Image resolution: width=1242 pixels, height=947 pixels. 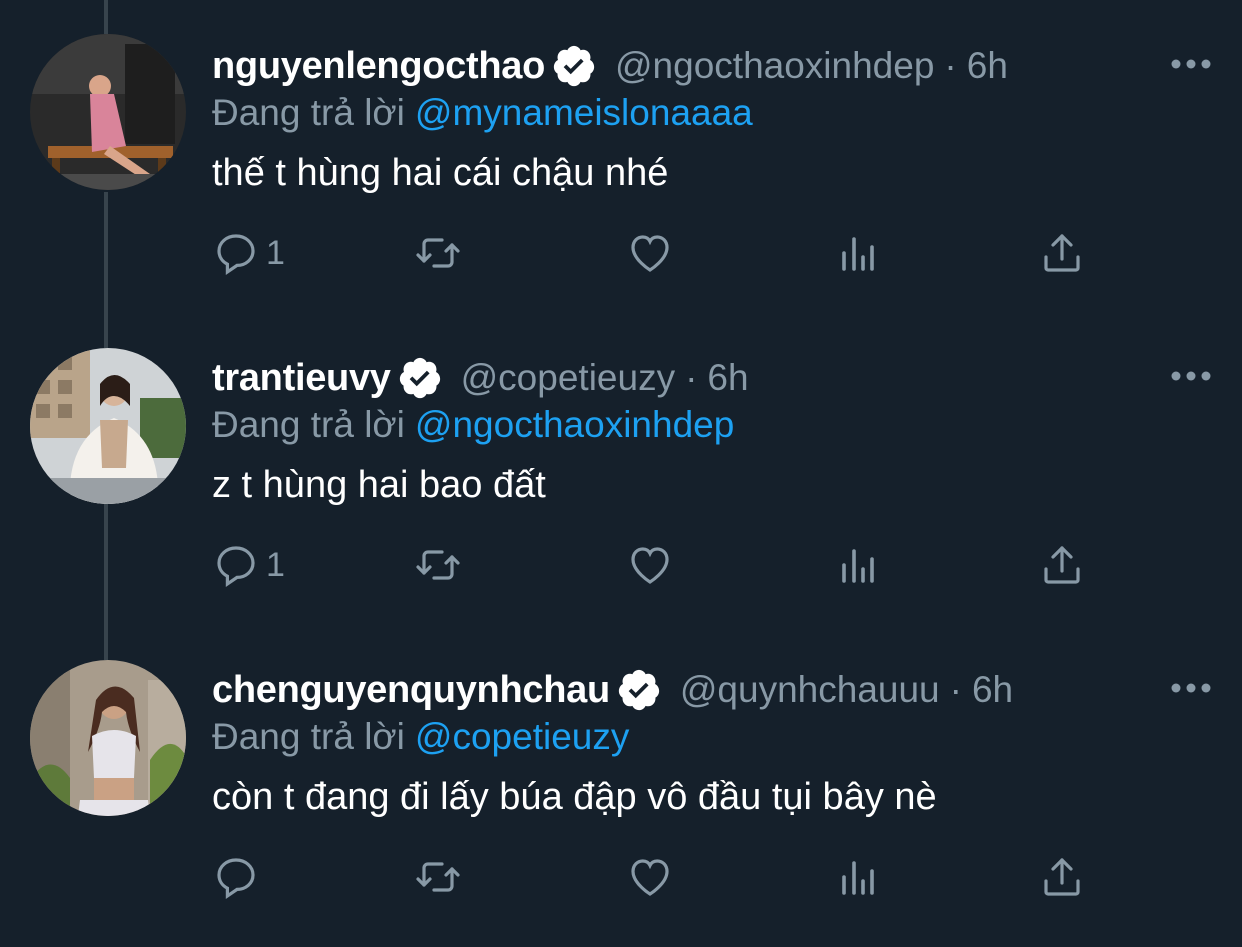 I want to click on handle: @copetieuzy, so click(x=568, y=378).